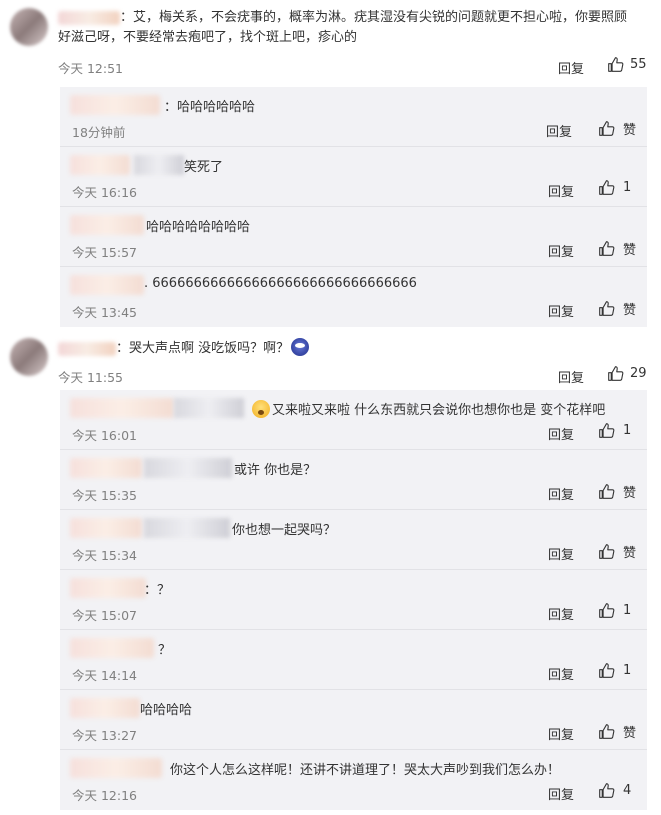 Image resolution: width=661 pixels, height=815 pixels. Describe the element at coordinates (104, 615) in the screenshot. I see `timestamp: 今天 15:07` at that location.